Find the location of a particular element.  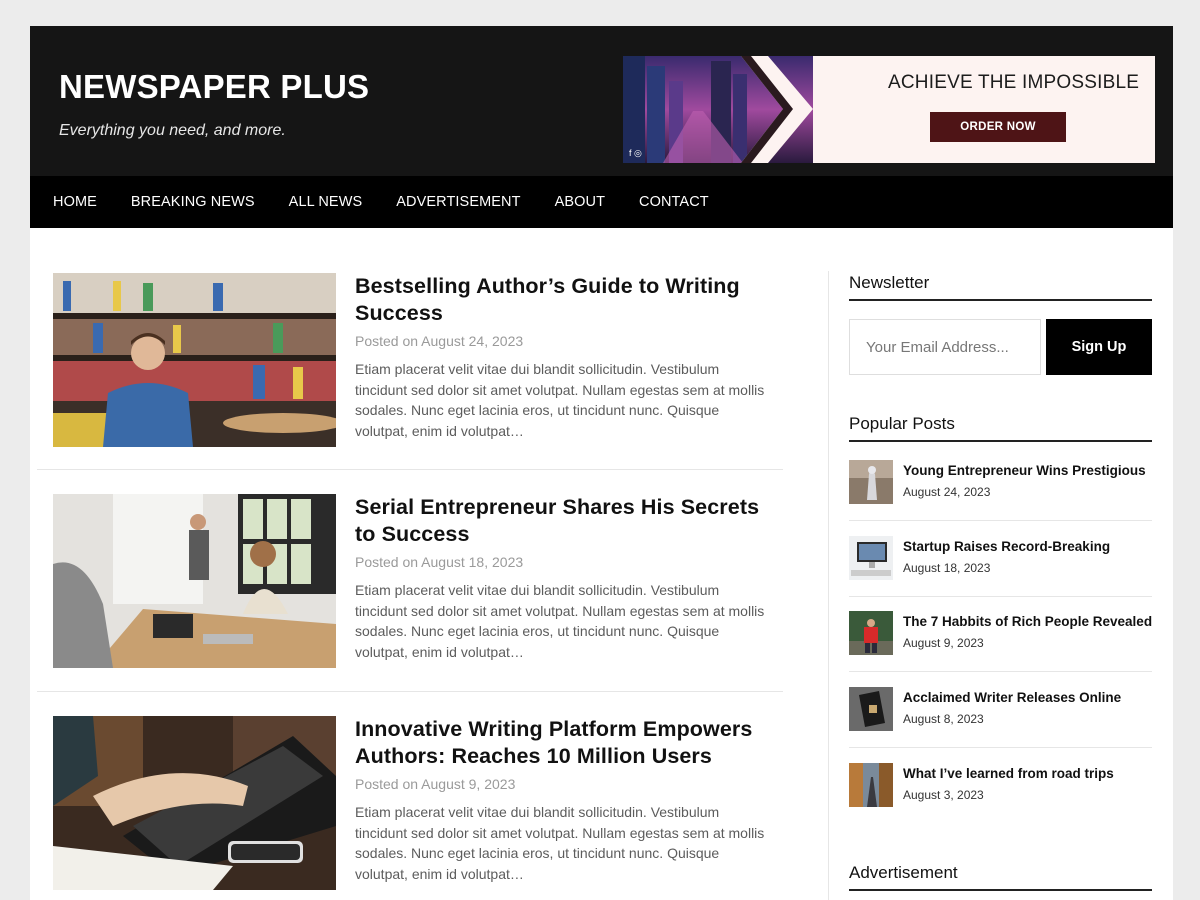

popular-post-title: What I’ve learned from road trips is located at coordinates (1008, 773).